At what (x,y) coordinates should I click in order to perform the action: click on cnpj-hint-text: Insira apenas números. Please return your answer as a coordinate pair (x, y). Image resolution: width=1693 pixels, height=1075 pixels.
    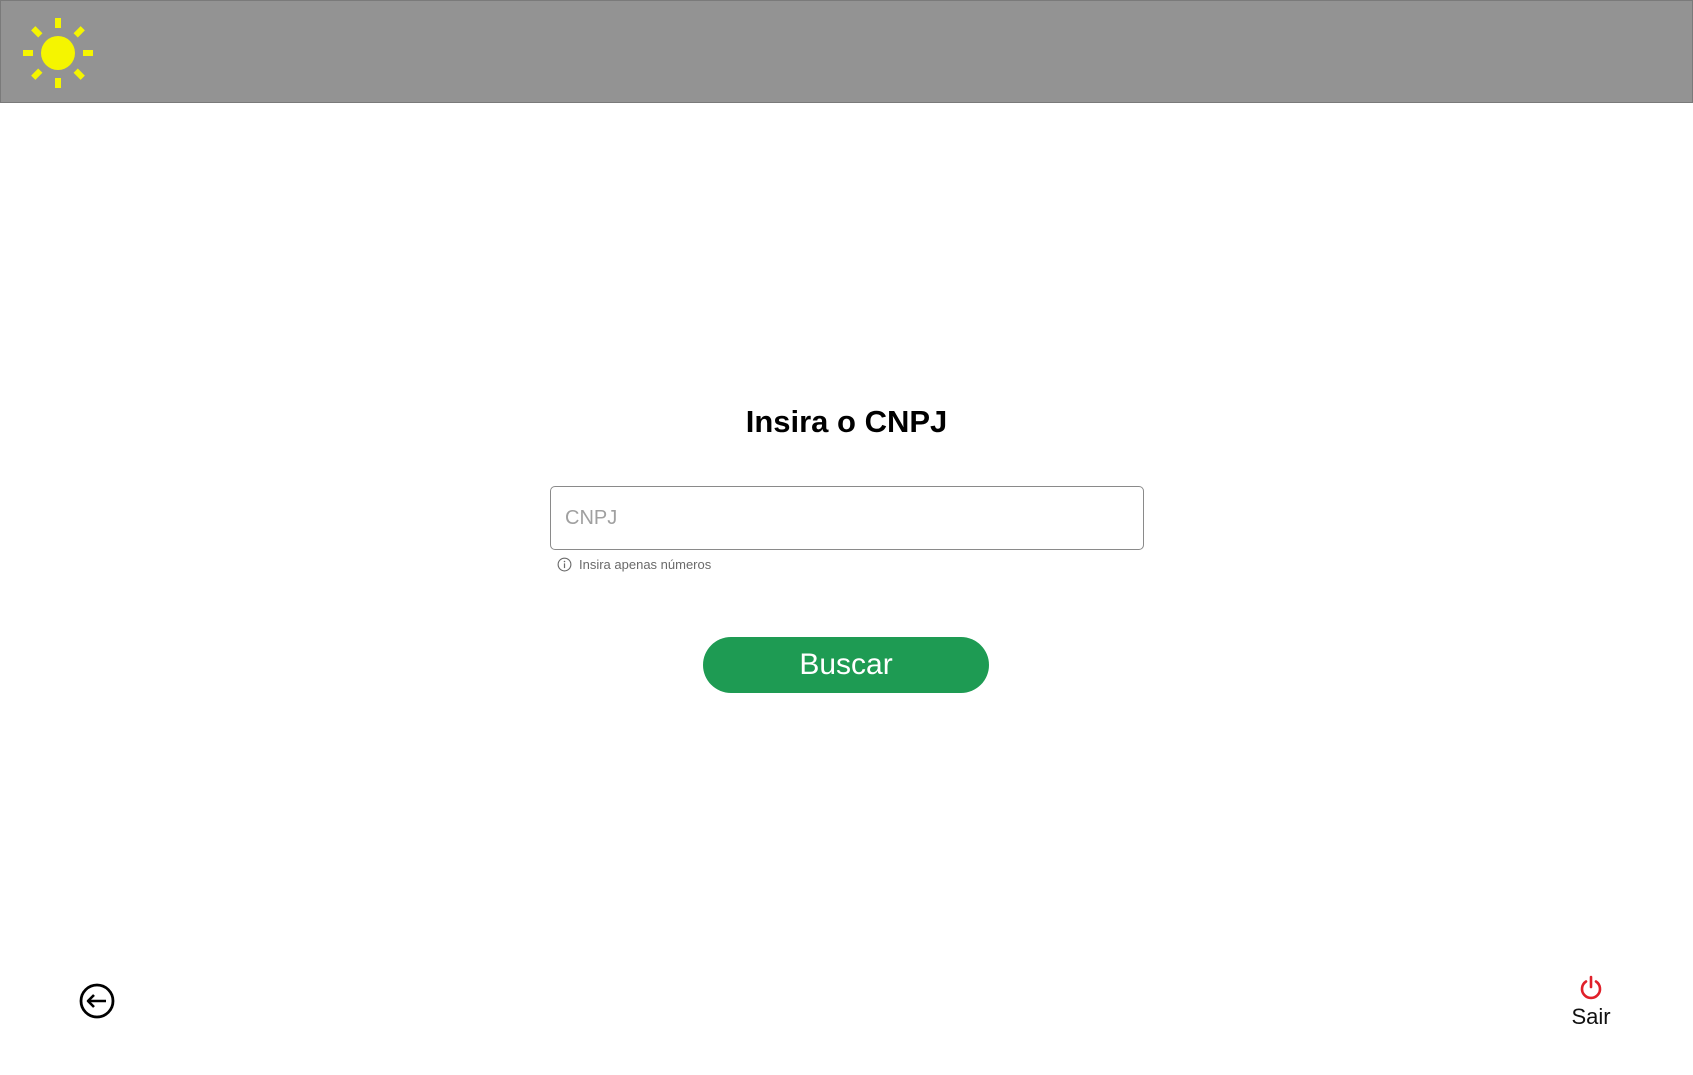
    Looking at the image, I should click on (645, 564).